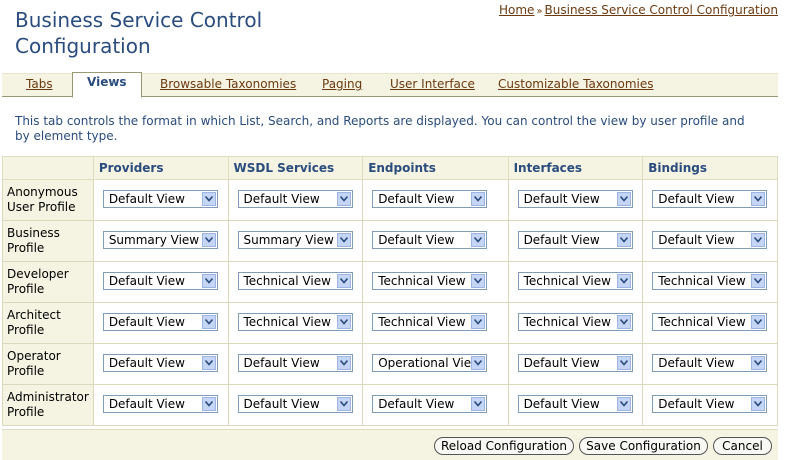 The image size is (788, 460). I want to click on view-select: Operational View, so click(430, 362).